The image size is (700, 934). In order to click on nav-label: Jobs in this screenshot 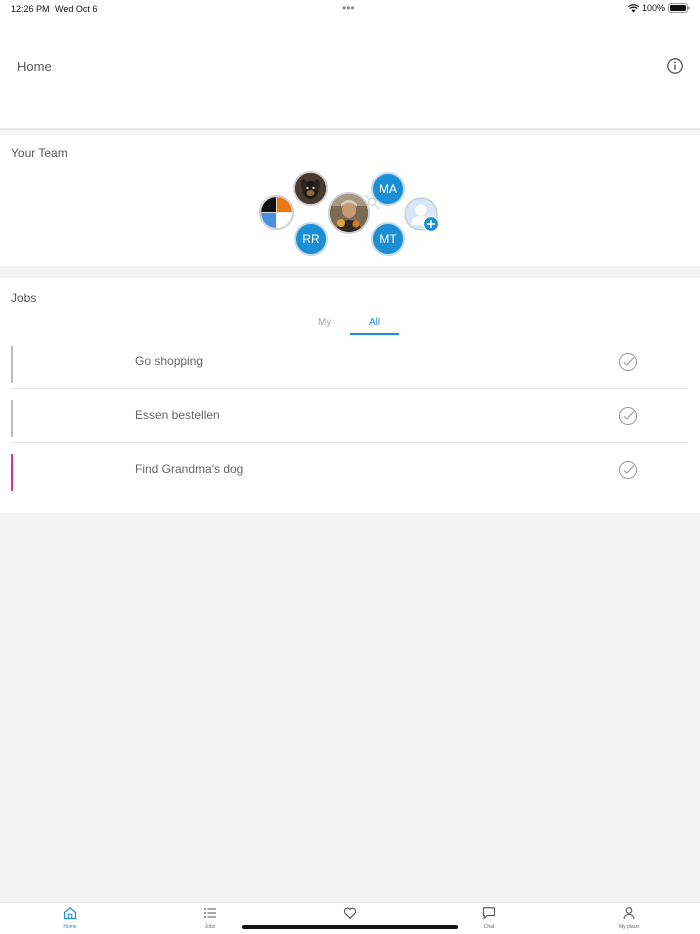, I will do `click(210, 927)`.